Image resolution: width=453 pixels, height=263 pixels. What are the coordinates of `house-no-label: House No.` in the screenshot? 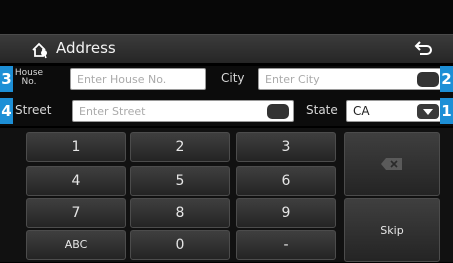 It's located at (29, 77).